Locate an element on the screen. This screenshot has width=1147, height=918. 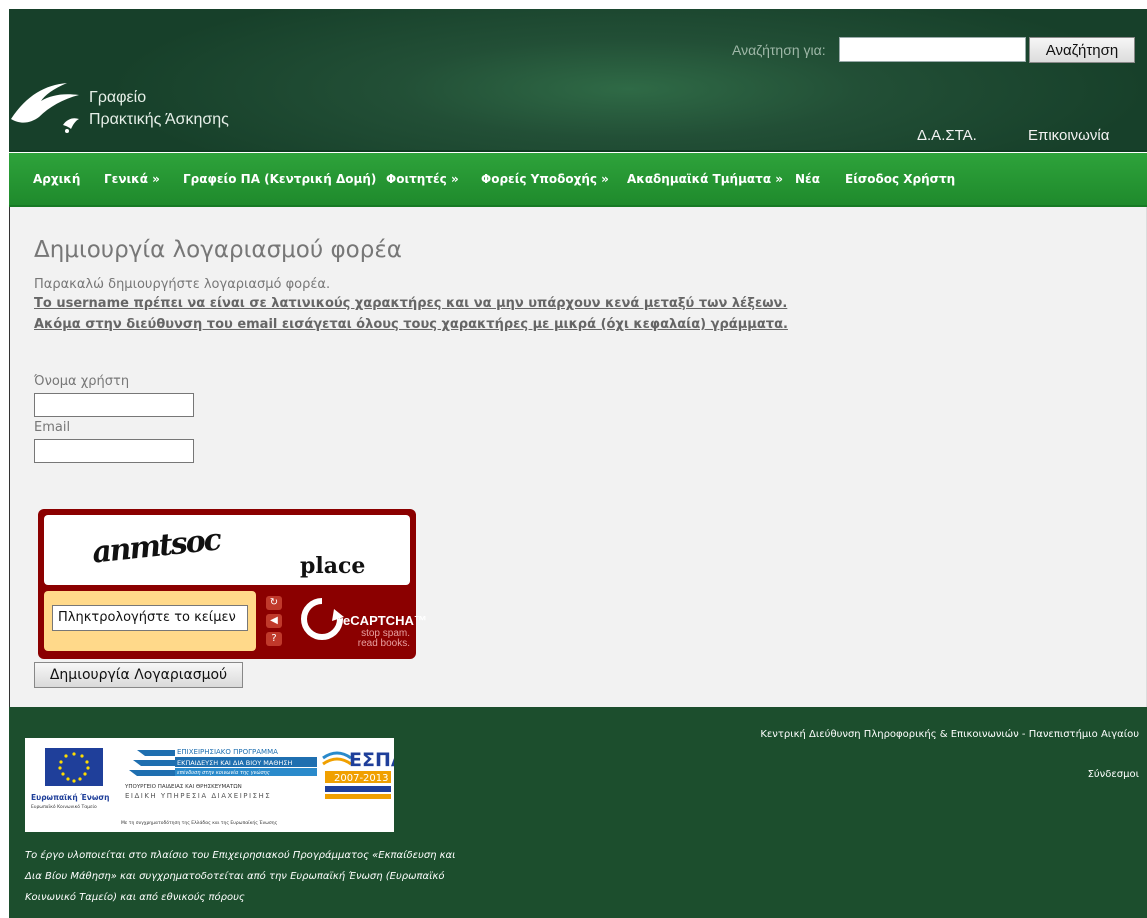
captcha-image: anmtsoc place is located at coordinates (227, 550).